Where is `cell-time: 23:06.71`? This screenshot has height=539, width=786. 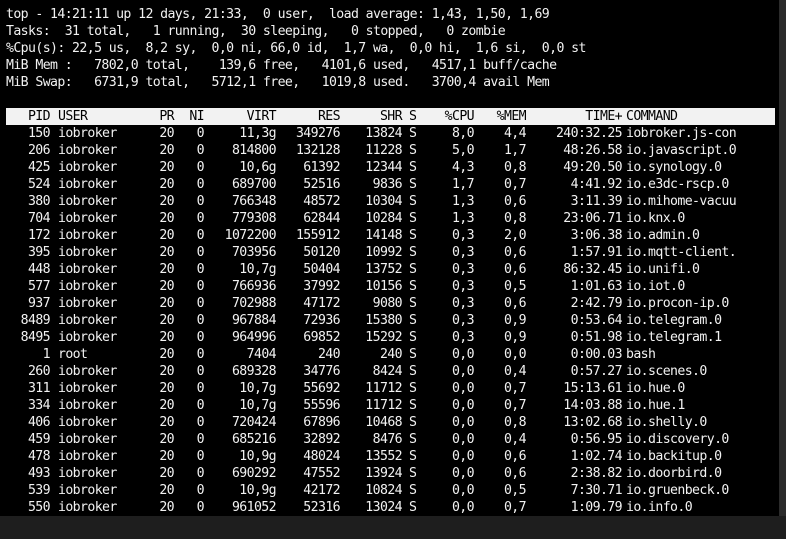
cell-time: 23:06.71 is located at coordinates (592, 218).